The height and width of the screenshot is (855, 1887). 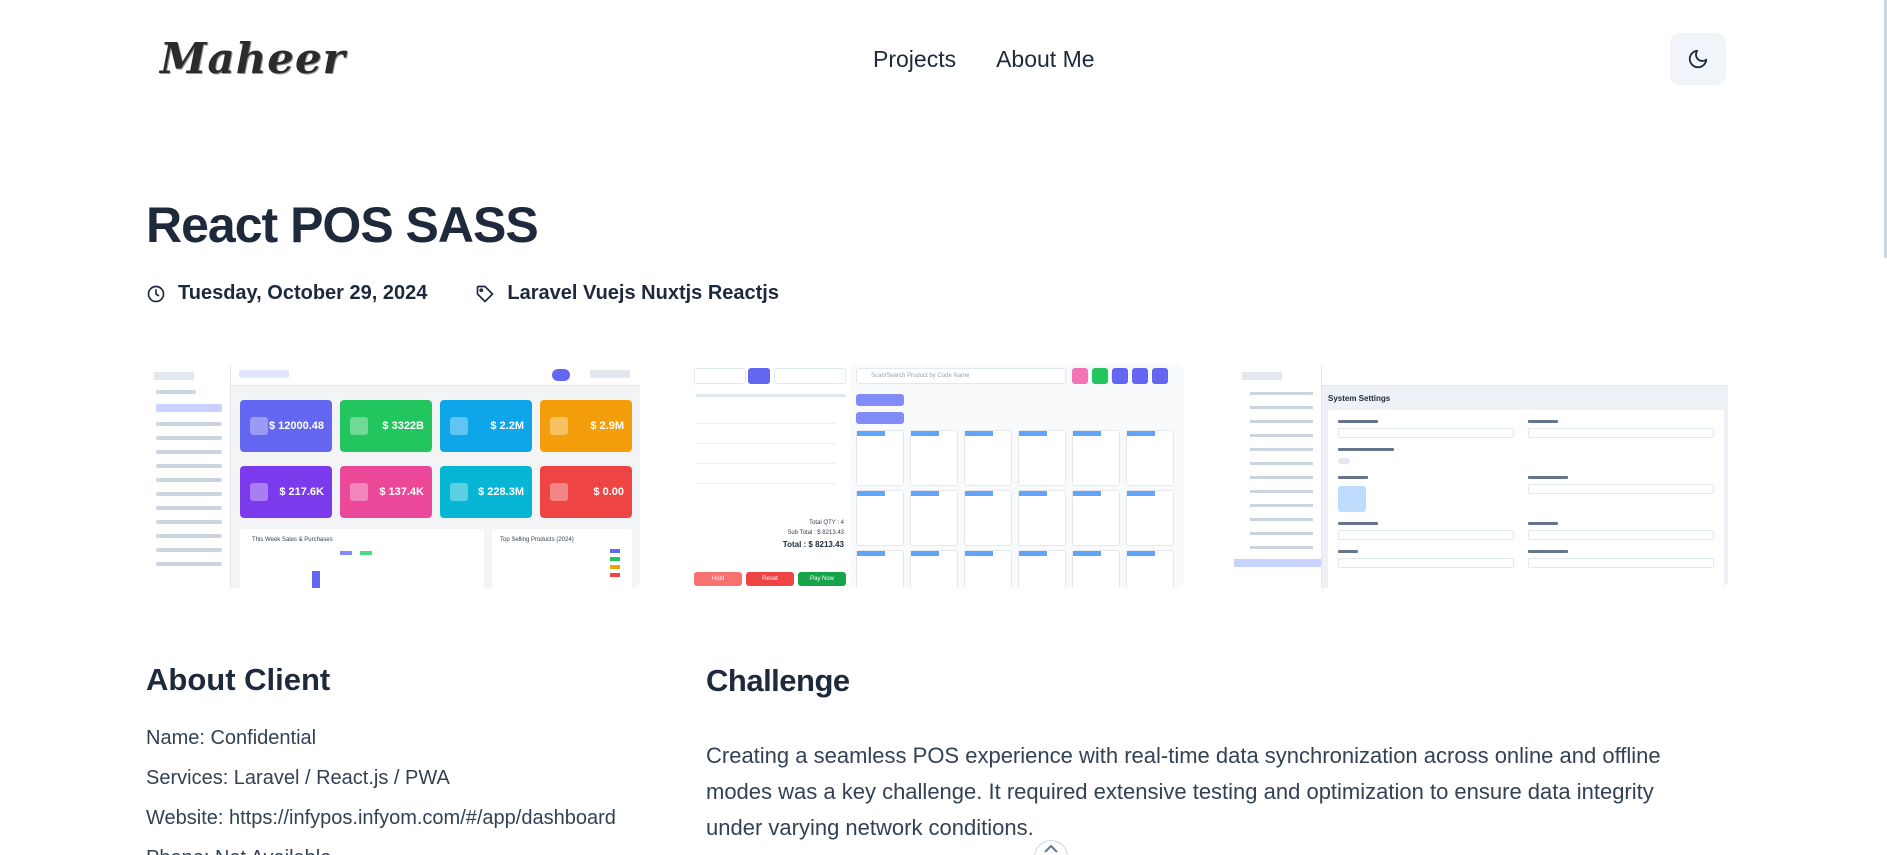 What do you see at coordinates (188, 476) in the screenshot?
I see `dashboard-sidebar` at bounding box center [188, 476].